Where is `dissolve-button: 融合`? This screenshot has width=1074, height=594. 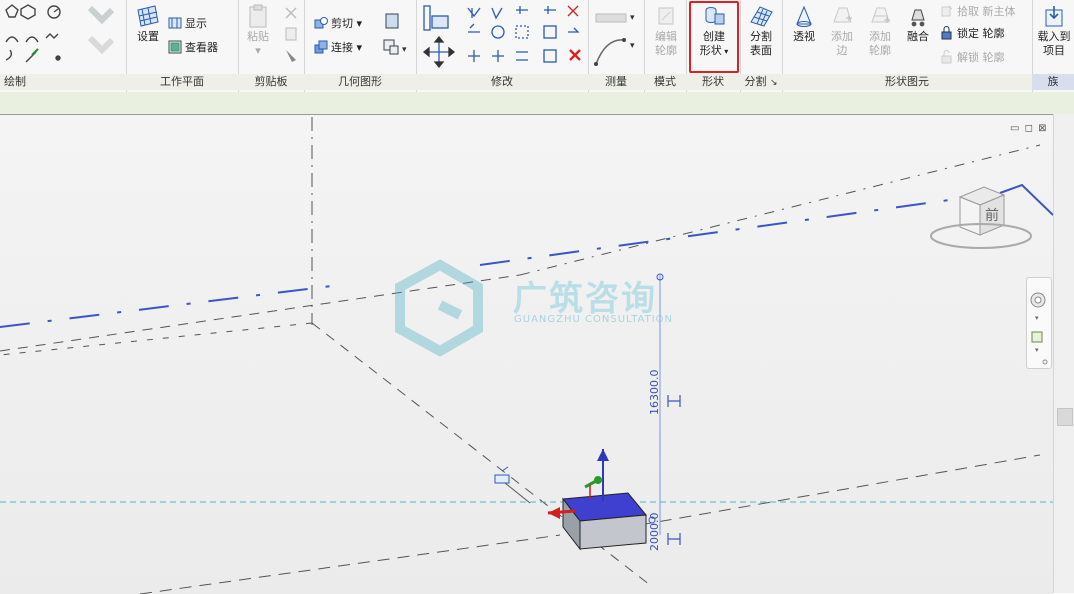
dissolve-button: 融合 is located at coordinates (918, 24).